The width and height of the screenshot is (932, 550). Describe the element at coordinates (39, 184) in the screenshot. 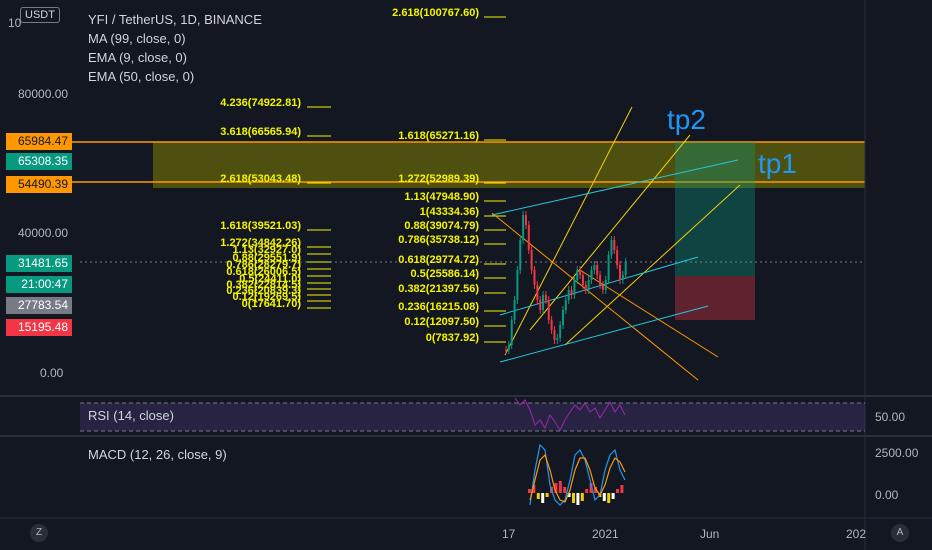

I see `price-tag: 54490.39` at that location.